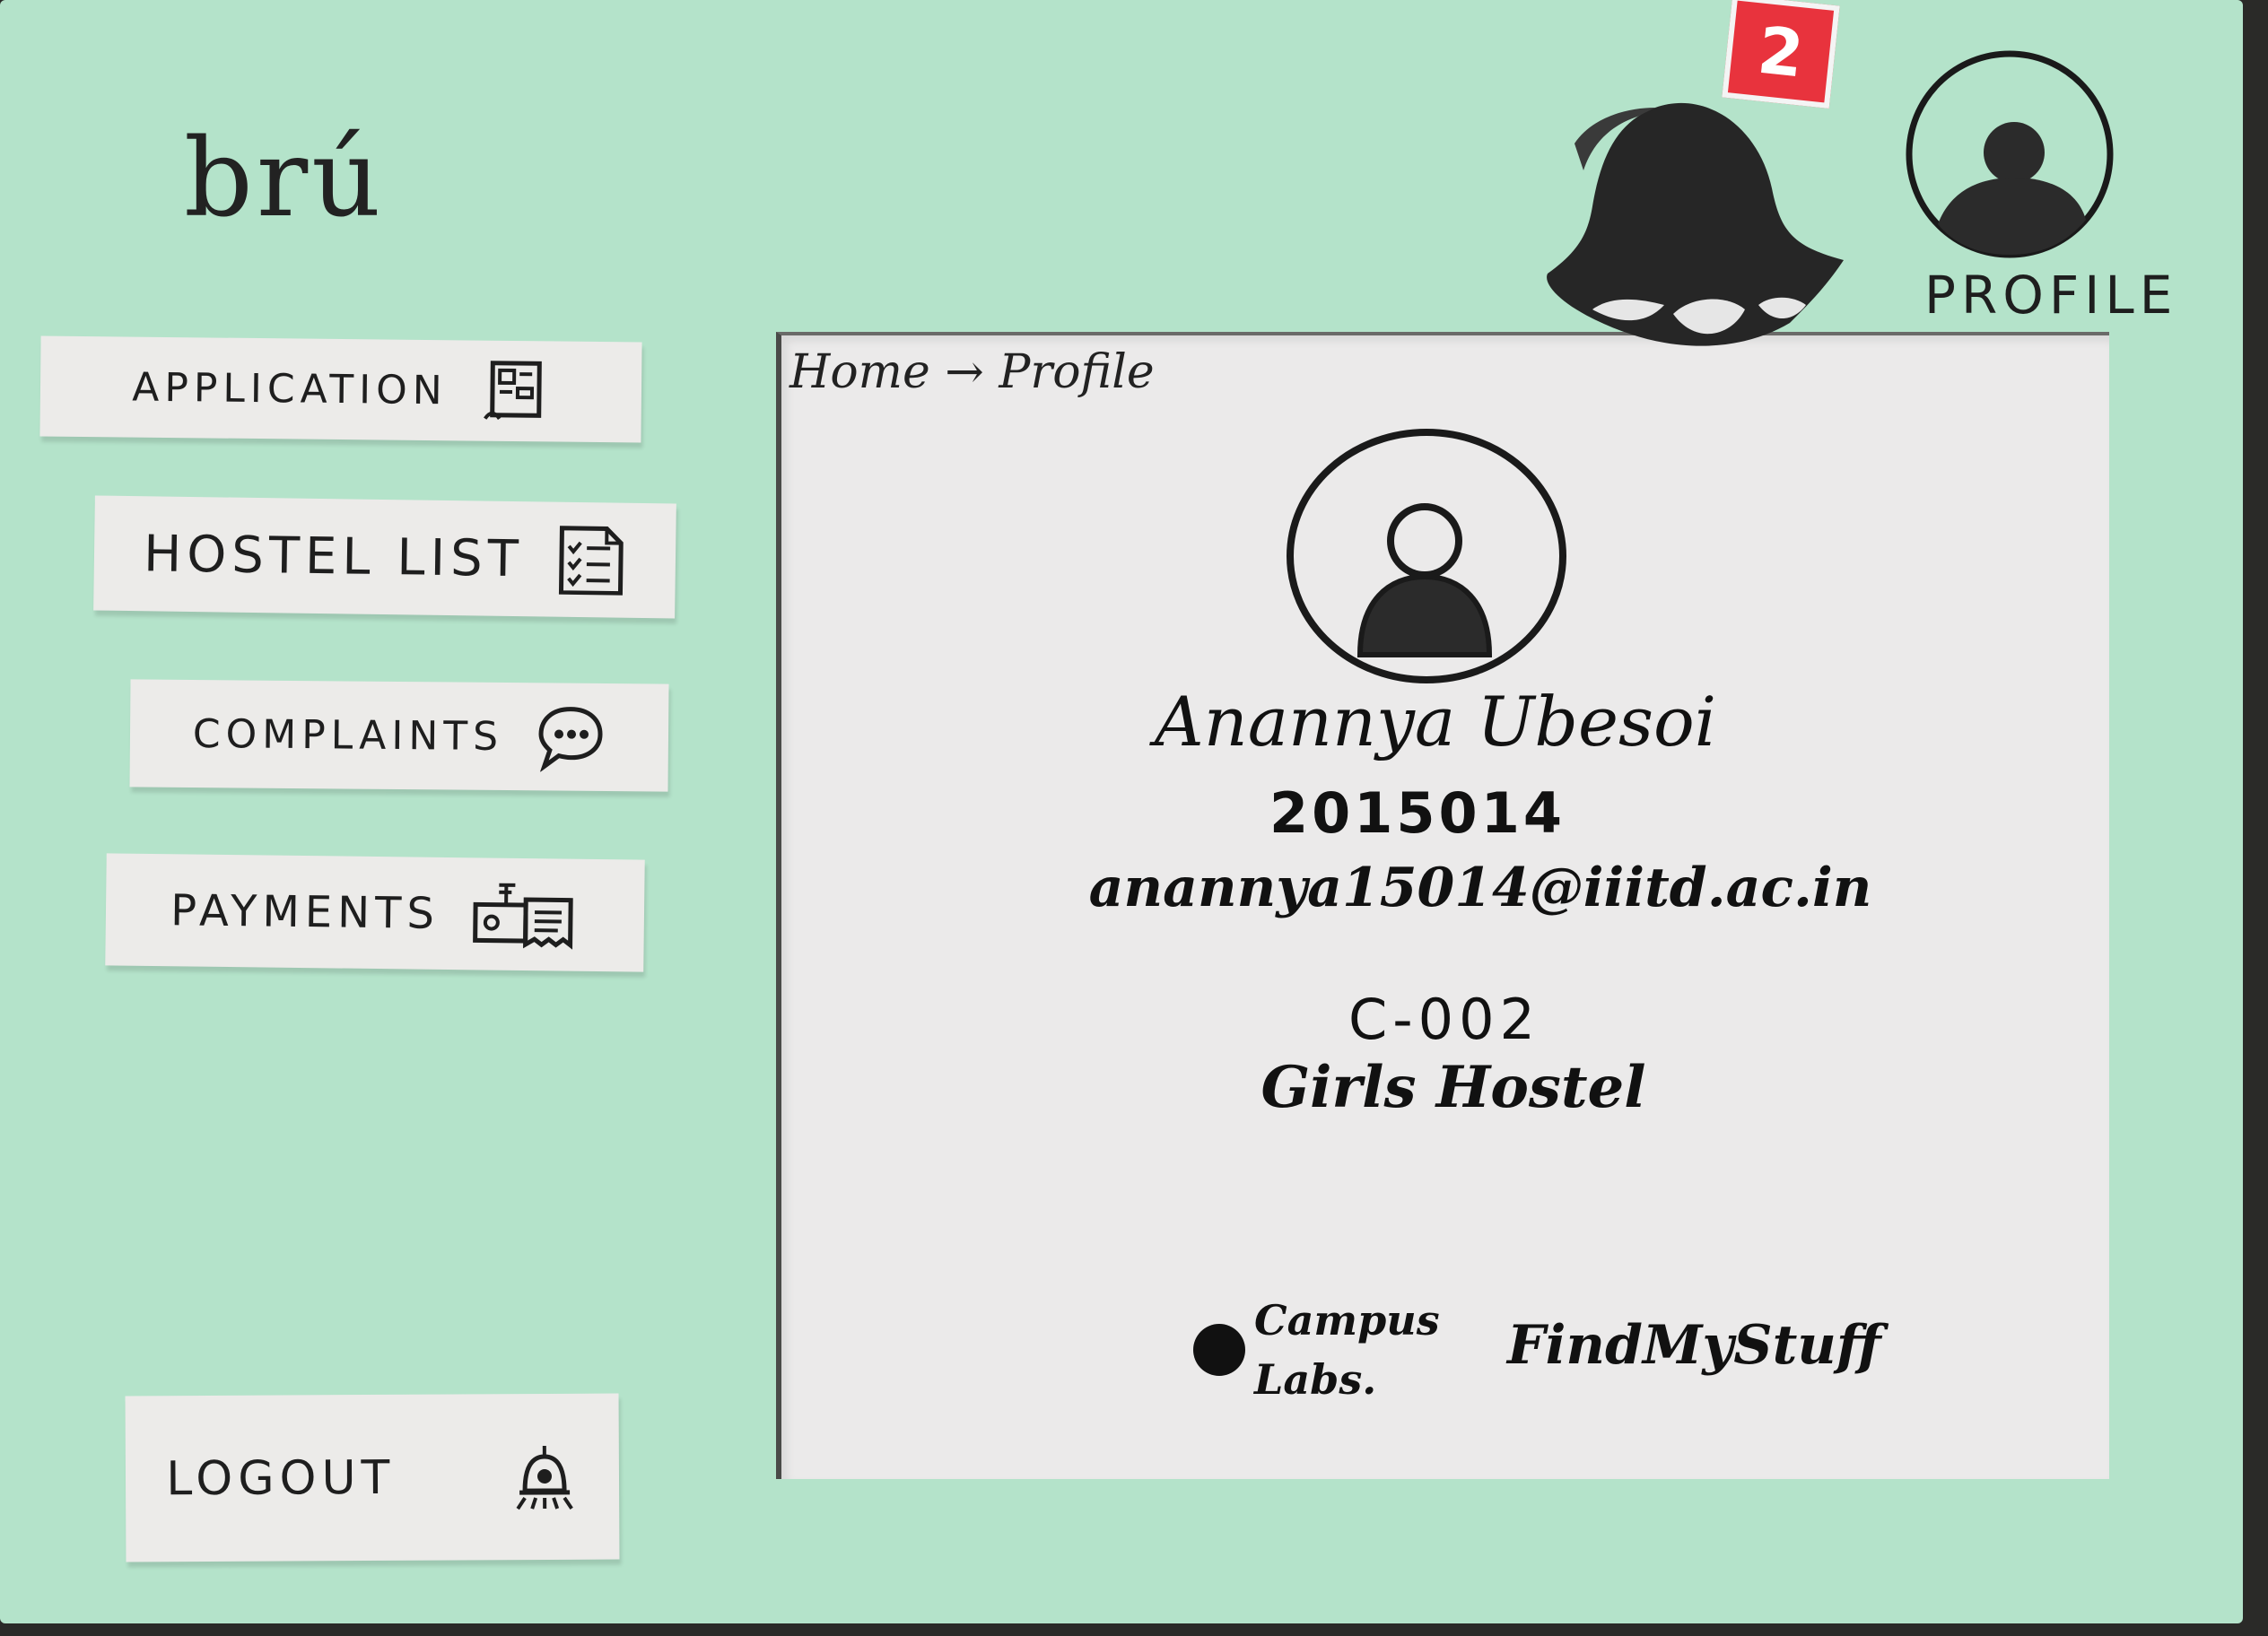 The height and width of the screenshot is (1636, 2268). Describe the element at coordinates (972, 372) in the screenshot. I see `breadcrumb: Home → Profile` at that location.